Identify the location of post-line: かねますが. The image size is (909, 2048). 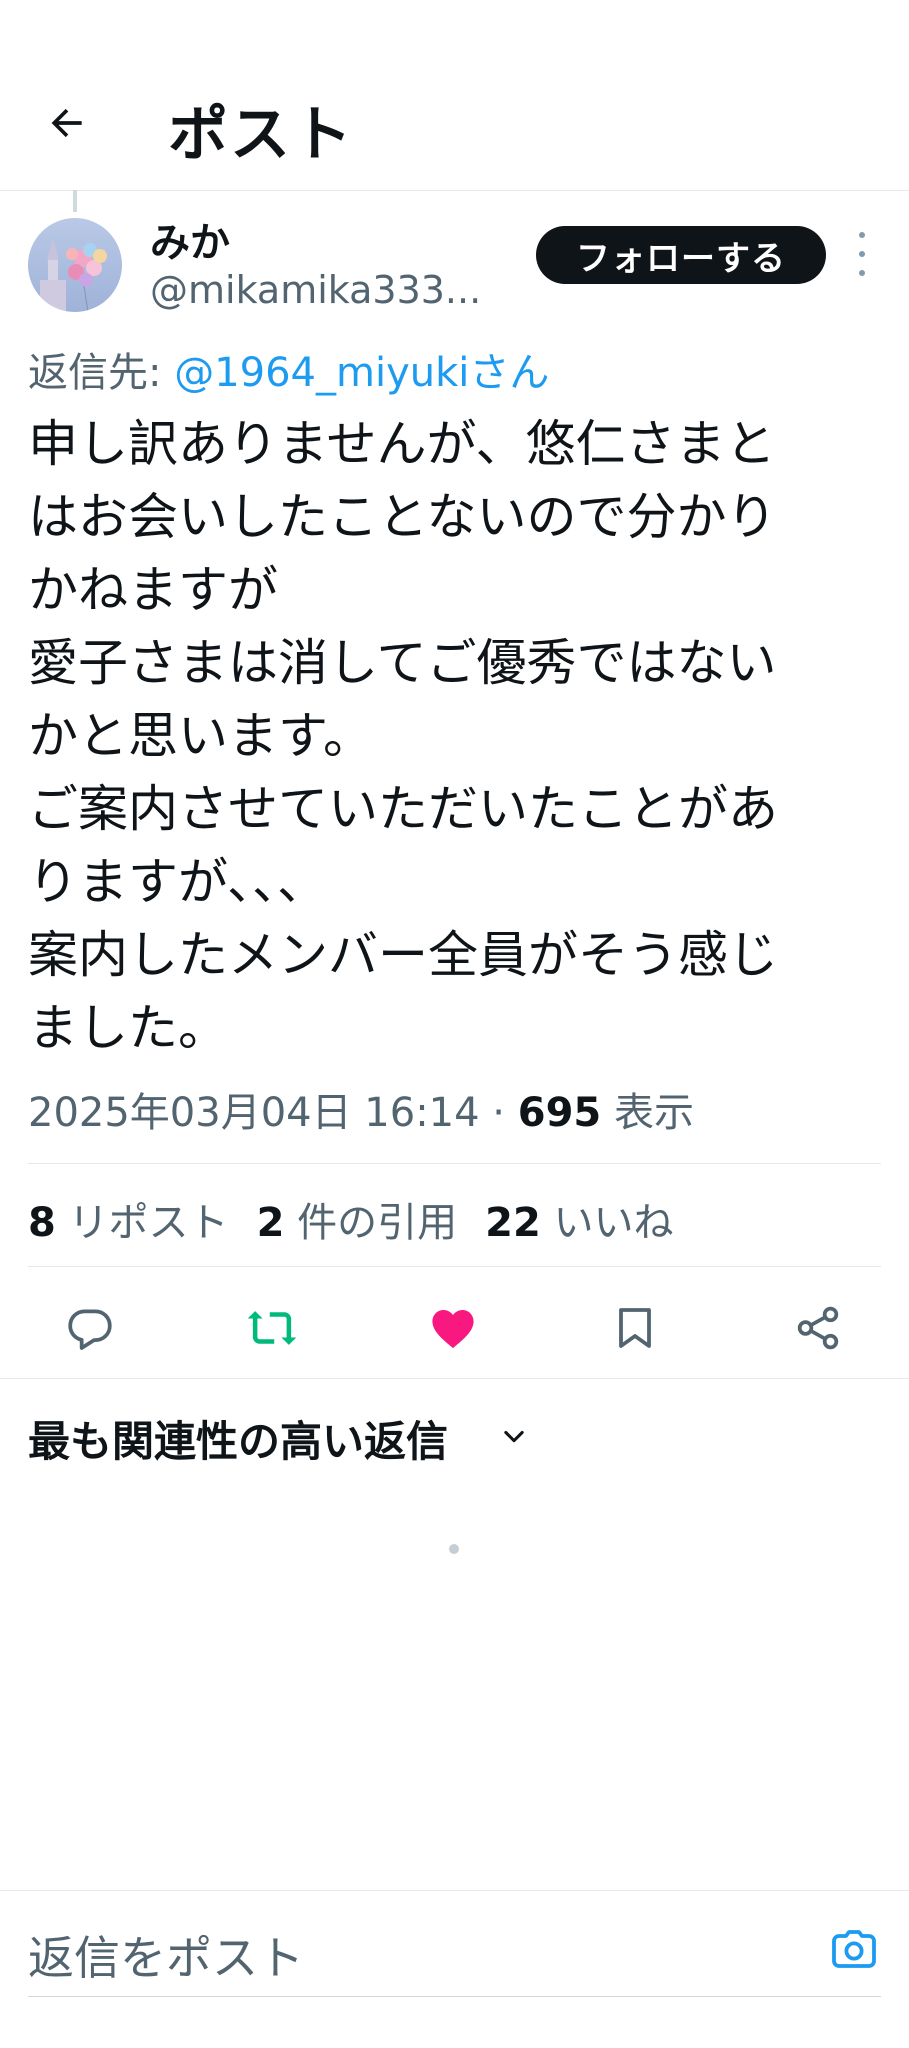
(153, 590).